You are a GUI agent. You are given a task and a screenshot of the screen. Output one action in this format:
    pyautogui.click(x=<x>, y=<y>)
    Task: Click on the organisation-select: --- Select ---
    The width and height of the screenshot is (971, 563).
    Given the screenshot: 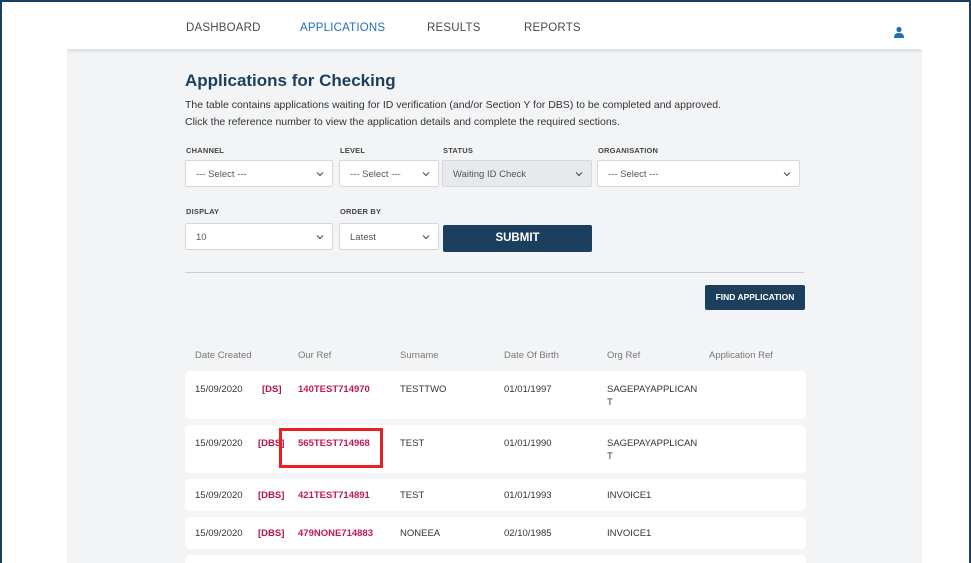 What is the action you would take?
    pyautogui.click(x=698, y=173)
    